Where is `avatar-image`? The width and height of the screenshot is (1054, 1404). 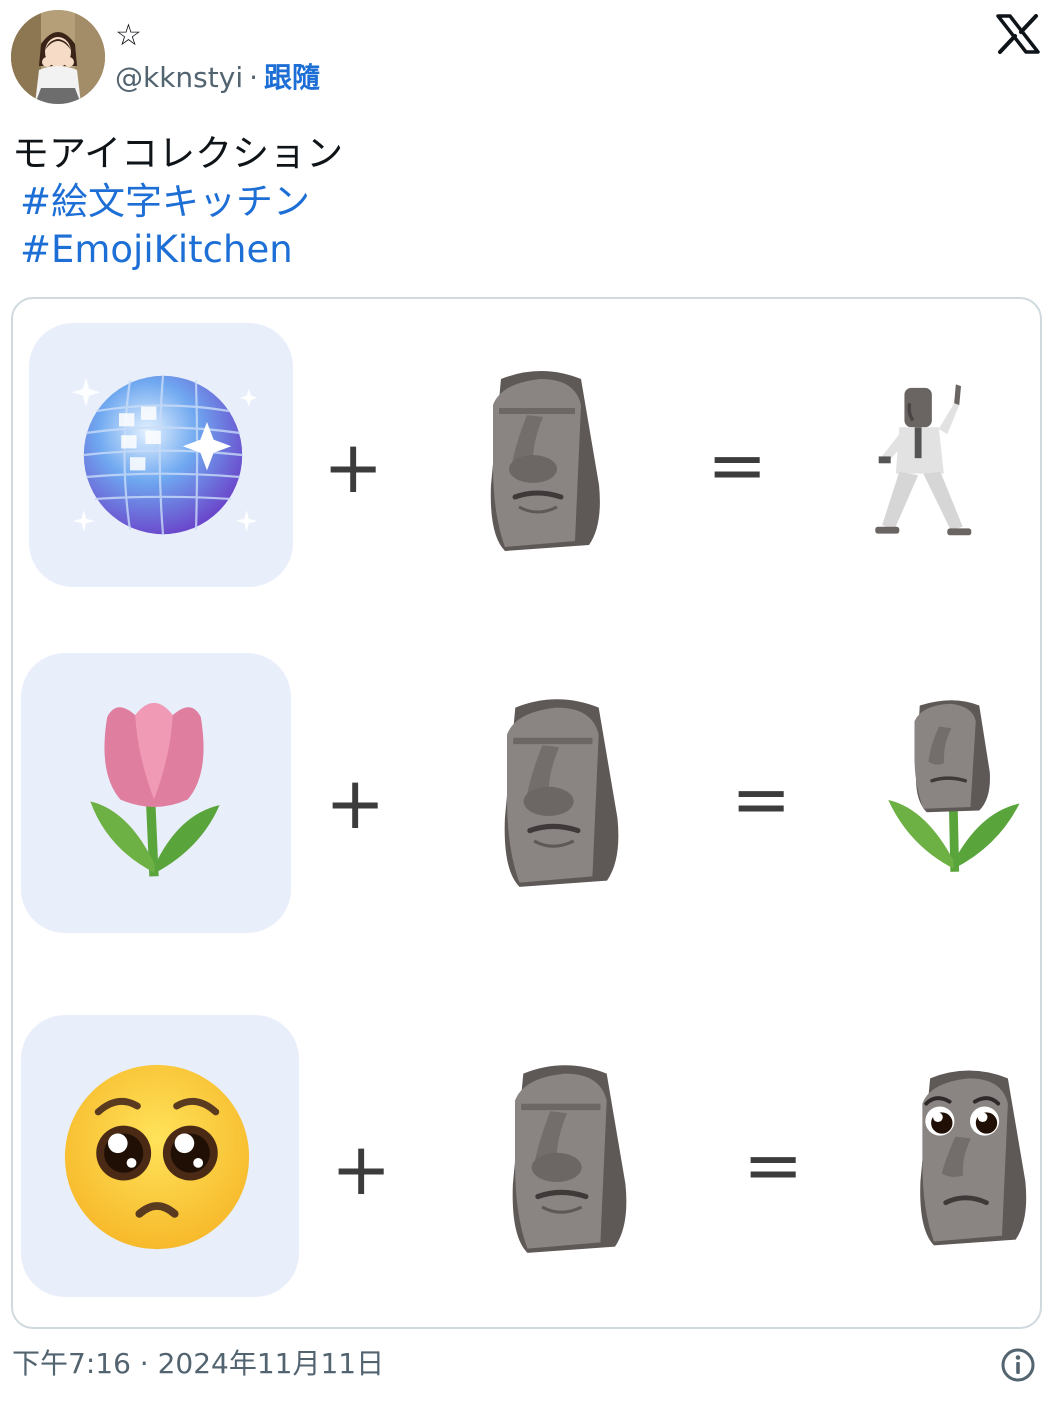 avatar-image is located at coordinates (58, 57).